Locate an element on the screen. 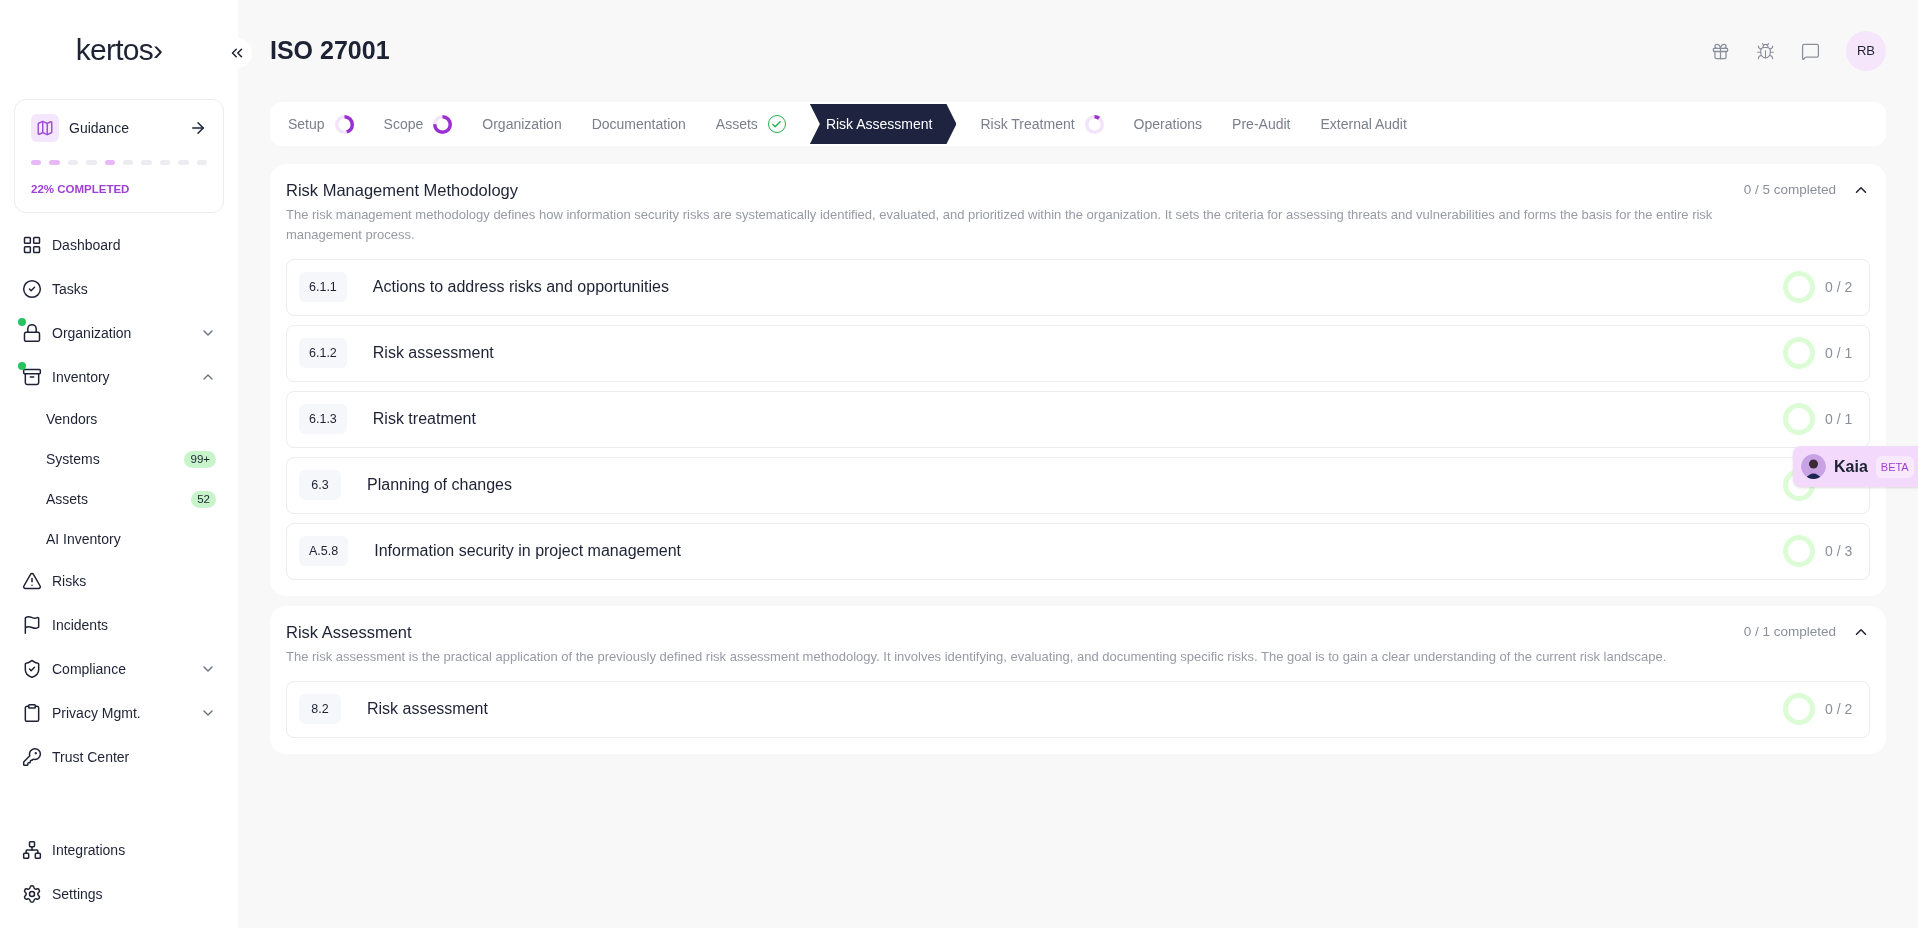 This screenshot has height=928, width=1918. nav-subitem: Vendors is located at coordinates (119, 419).